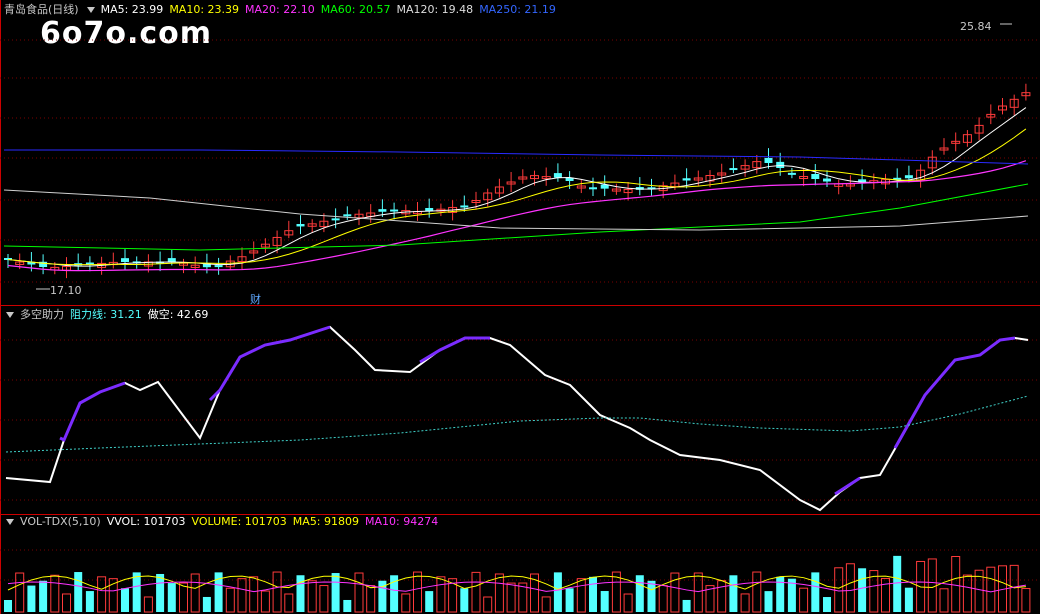  I want to click on short-label: 做空: 42.69, so click(178, 314).